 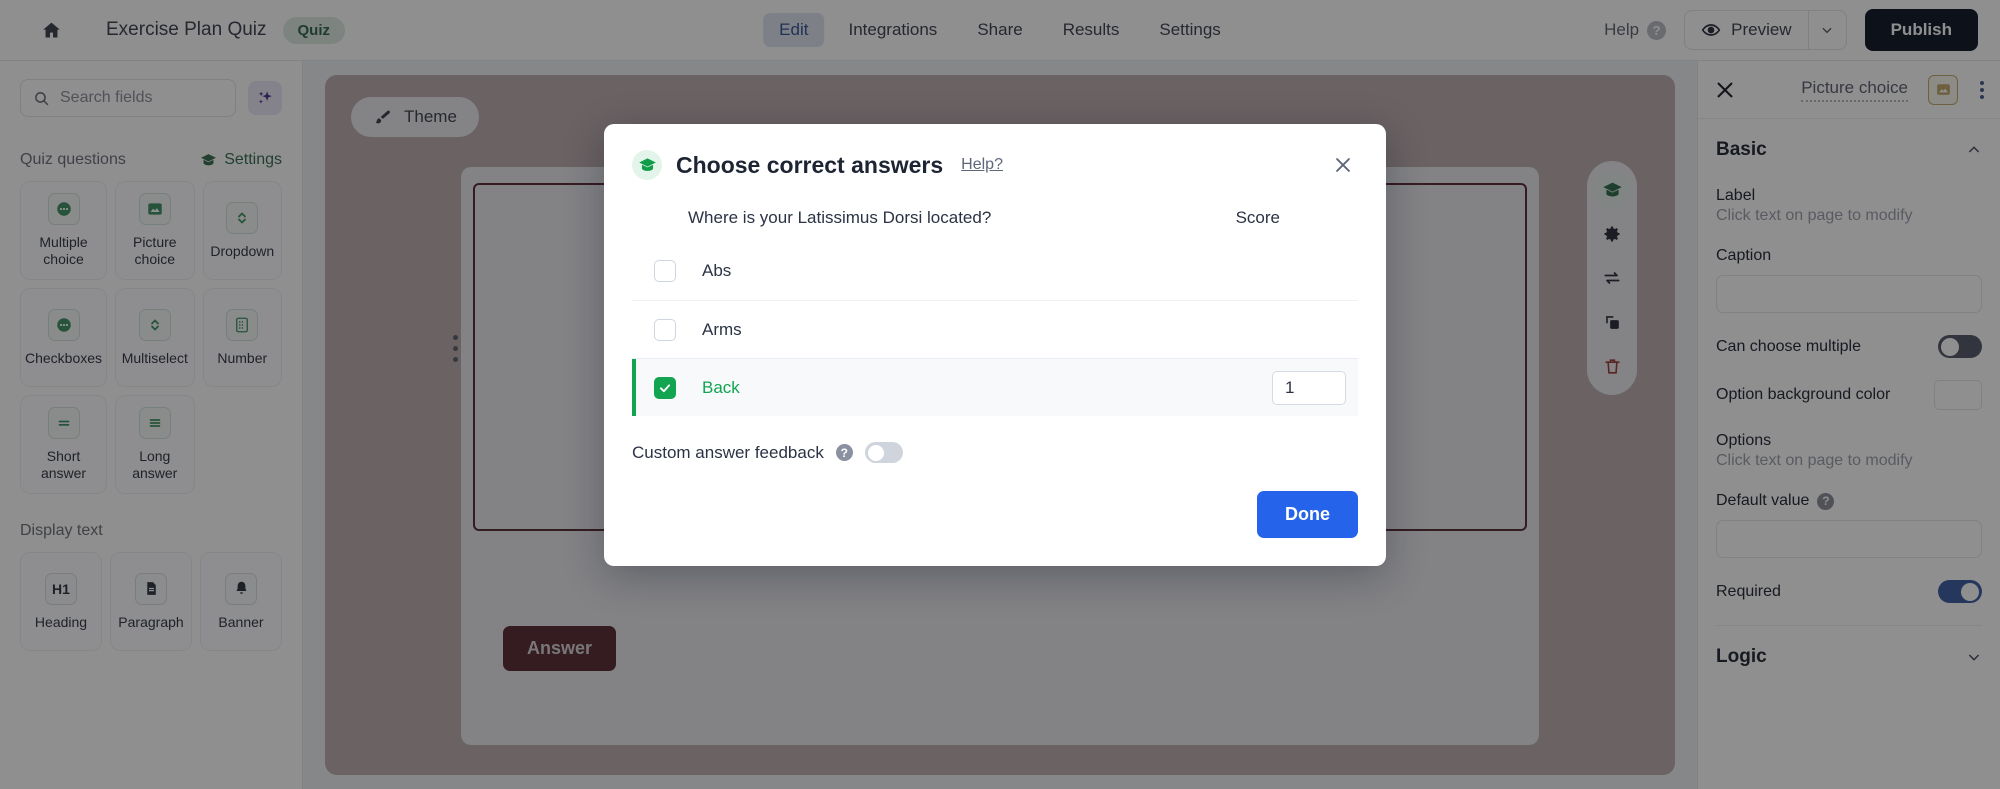 I want to click on question-text: Where is your Latissimus Dorsi located?, so click(x=840, y=217).